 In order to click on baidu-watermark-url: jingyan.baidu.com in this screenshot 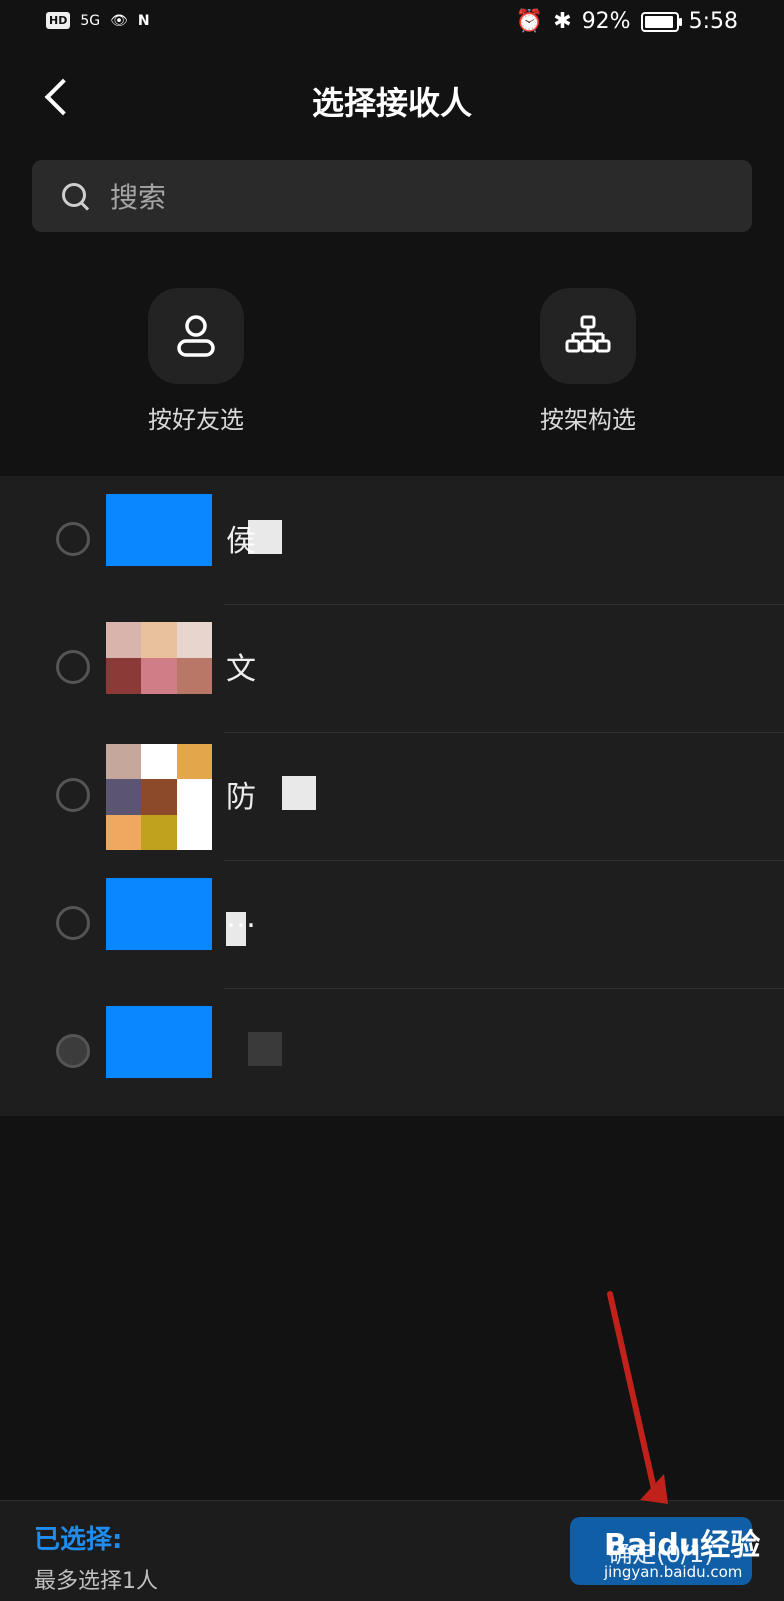, I will do `click(673, 1572)`.